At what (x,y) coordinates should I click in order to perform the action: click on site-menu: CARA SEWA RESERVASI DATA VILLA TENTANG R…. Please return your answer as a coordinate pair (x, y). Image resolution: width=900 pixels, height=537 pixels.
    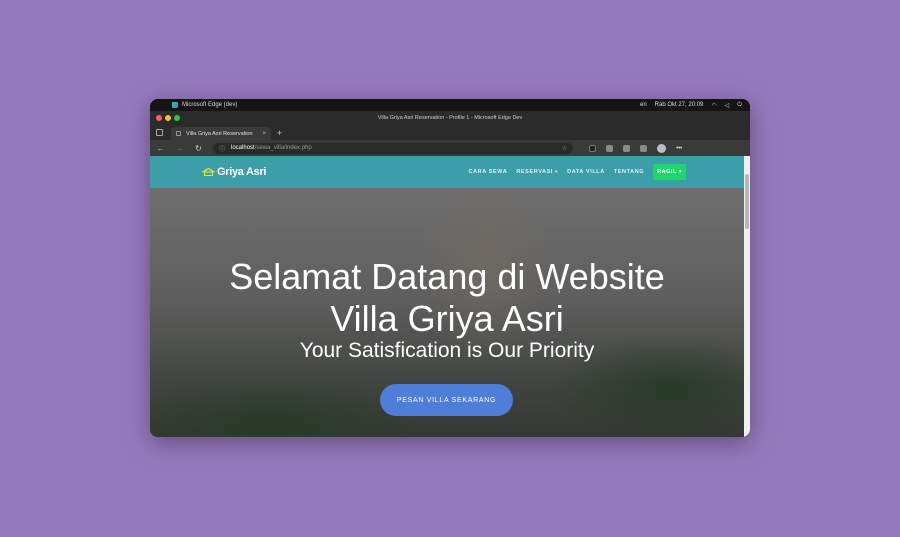
    Looking at the image, I should click on (577, 172).